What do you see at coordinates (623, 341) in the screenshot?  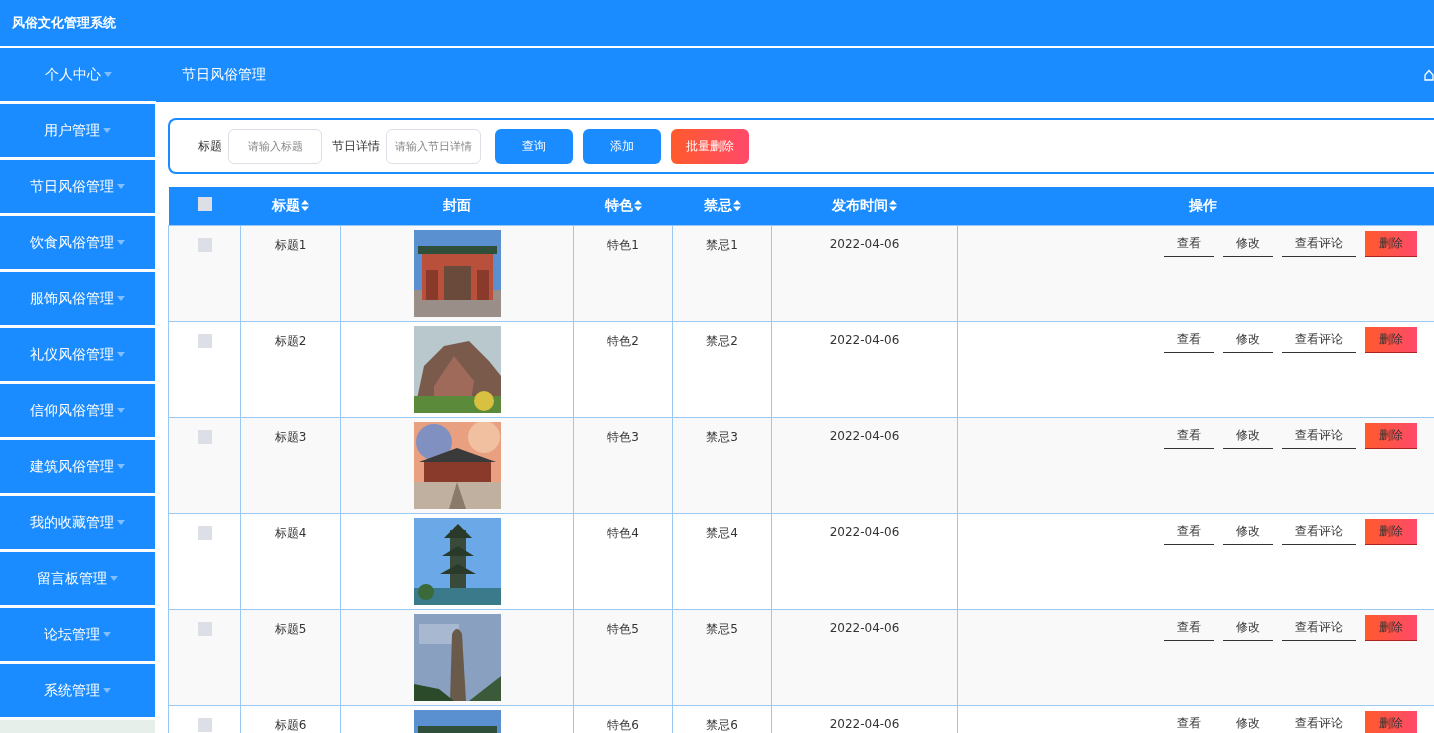 I see `table-cell-text: 特色2` at bounding box center [623, 341].